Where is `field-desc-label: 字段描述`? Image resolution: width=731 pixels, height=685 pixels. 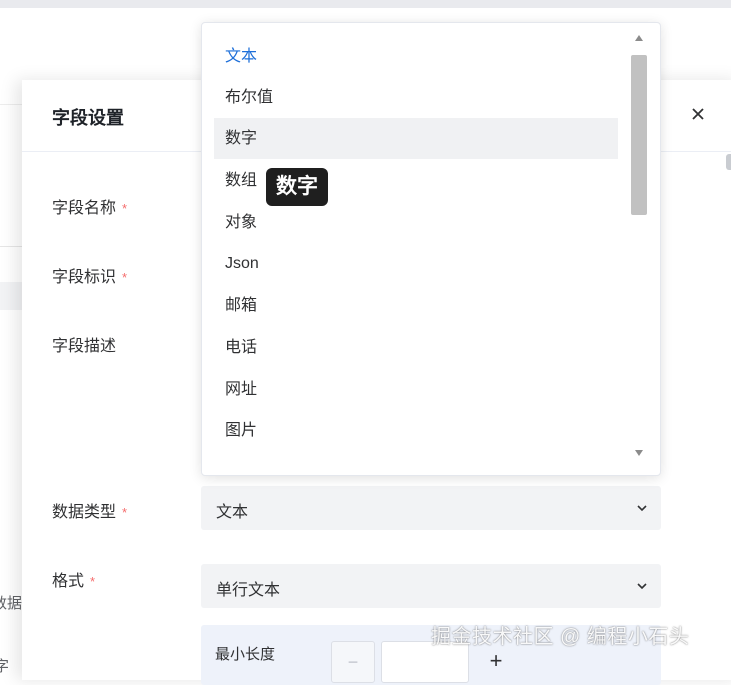 field-desc-label: 字段描述 is located at coordinates (84, 346).